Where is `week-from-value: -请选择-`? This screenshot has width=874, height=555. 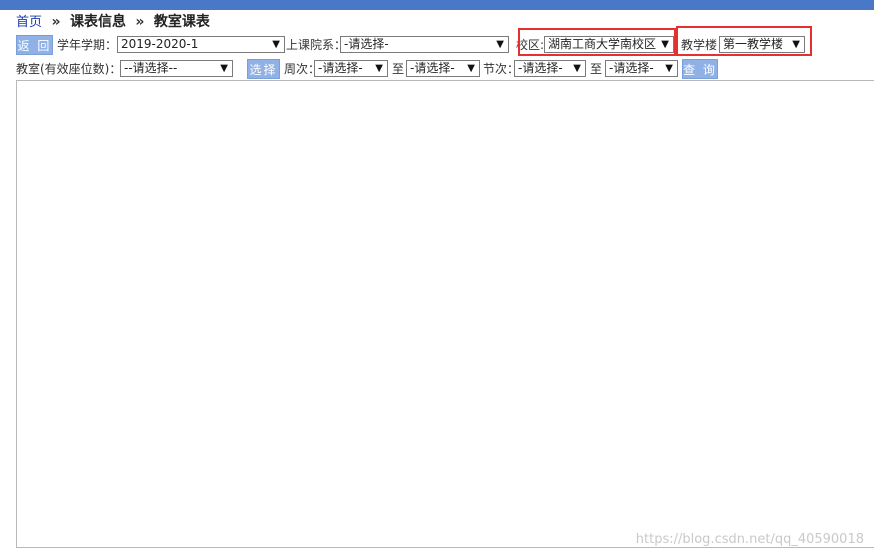 week-from-value: -请选择- is located at coordinates (340, 68).